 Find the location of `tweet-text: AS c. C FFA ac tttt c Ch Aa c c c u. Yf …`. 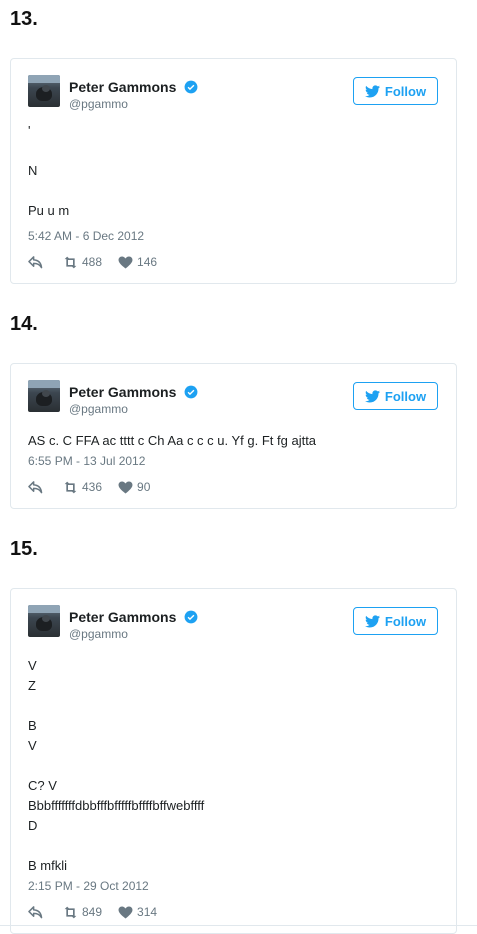

tweet-text: AS c. C FFA ac tttt c Ch Aa c c c u. Yf … is located at coordinates (172, 440).